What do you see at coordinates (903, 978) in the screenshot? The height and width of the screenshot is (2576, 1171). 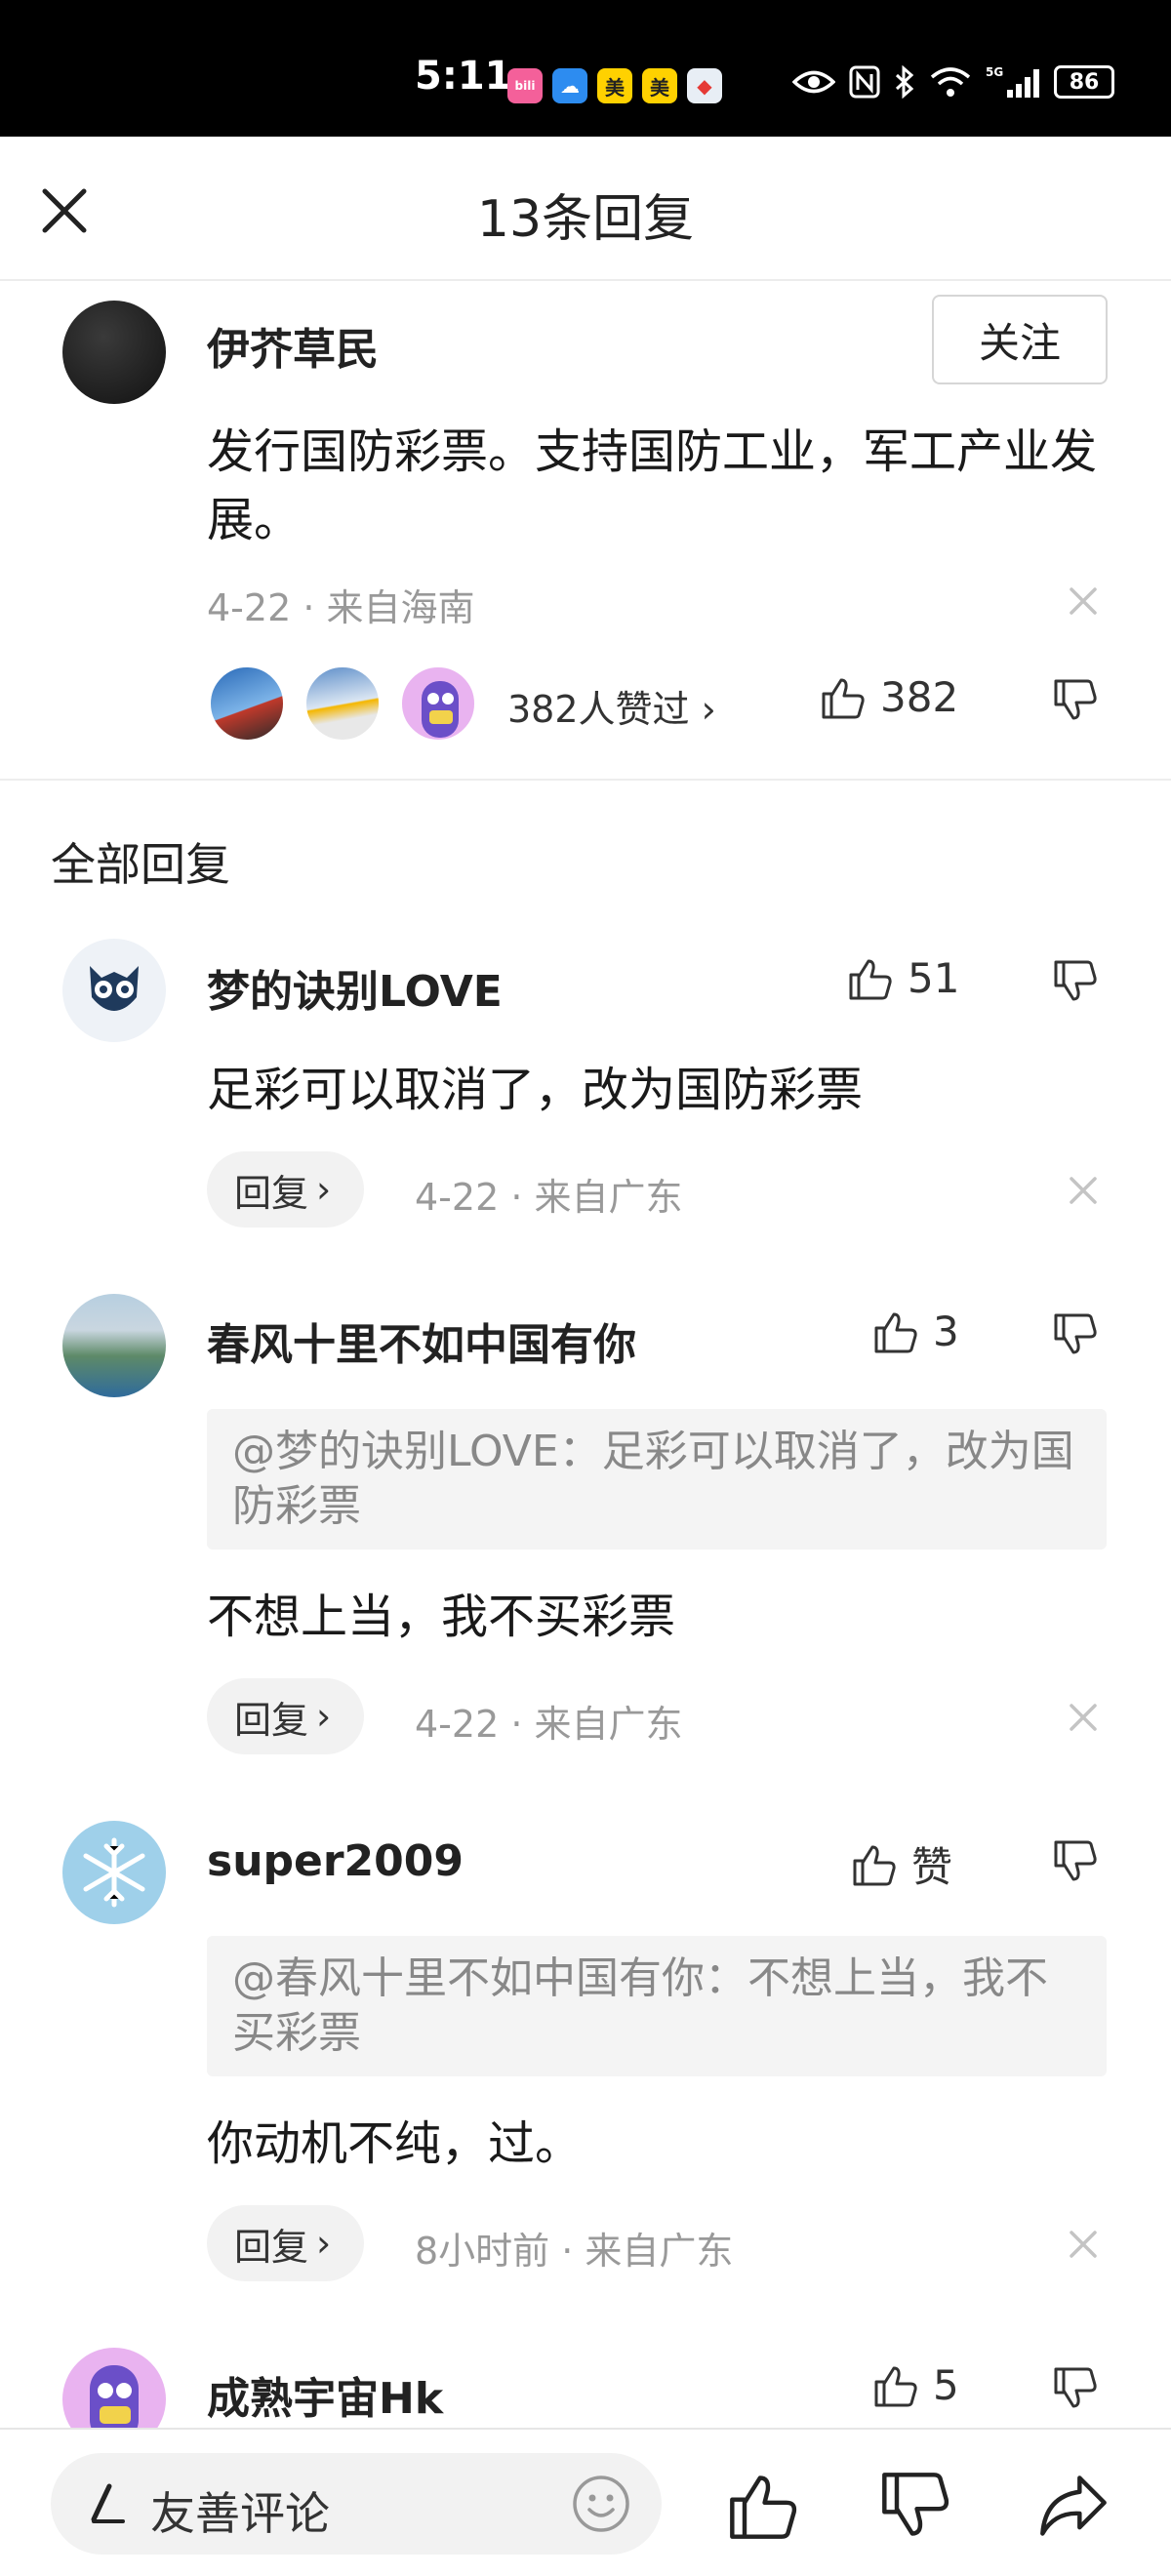 I see `like-button: 51` at bounding box center [903, 978].